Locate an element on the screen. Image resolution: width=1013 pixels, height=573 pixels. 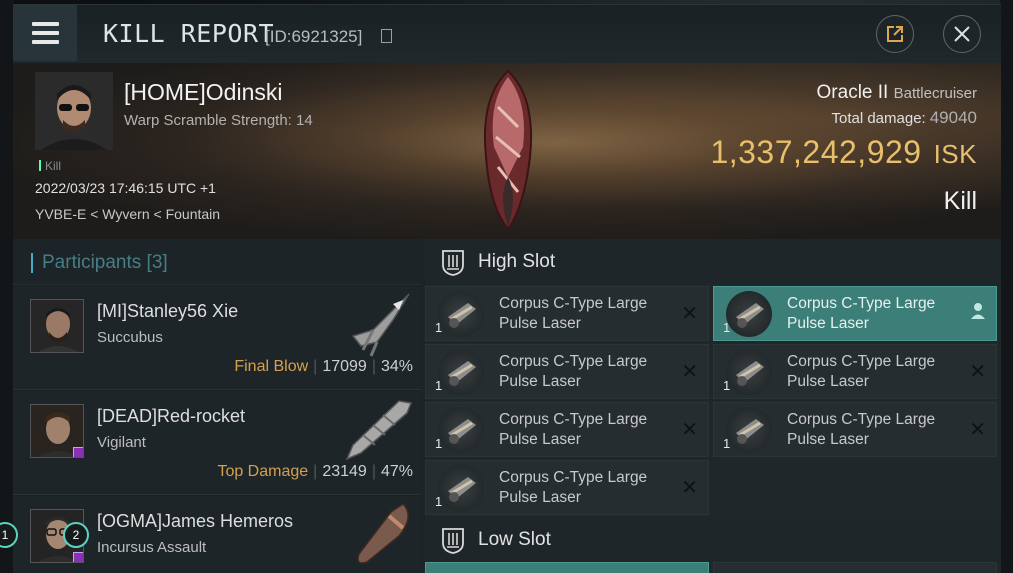
title-bar: KILL REPORT [ID:6921325] is located at coordinates (507, 34).